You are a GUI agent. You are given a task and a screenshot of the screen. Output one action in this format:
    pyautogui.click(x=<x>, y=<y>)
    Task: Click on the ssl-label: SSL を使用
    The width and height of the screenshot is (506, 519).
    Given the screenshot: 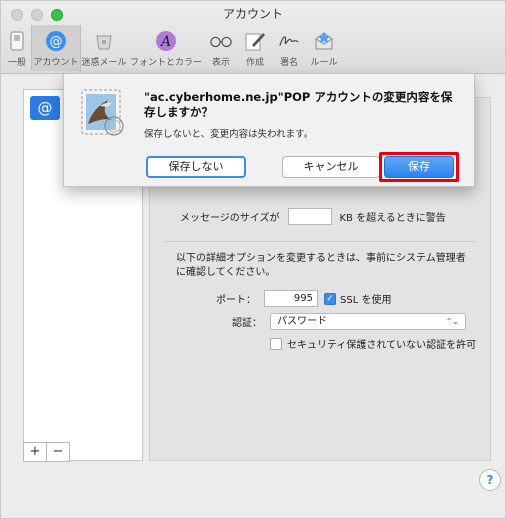 What is the action you would take?
    pyautogui.click(x=366, y=300)
    